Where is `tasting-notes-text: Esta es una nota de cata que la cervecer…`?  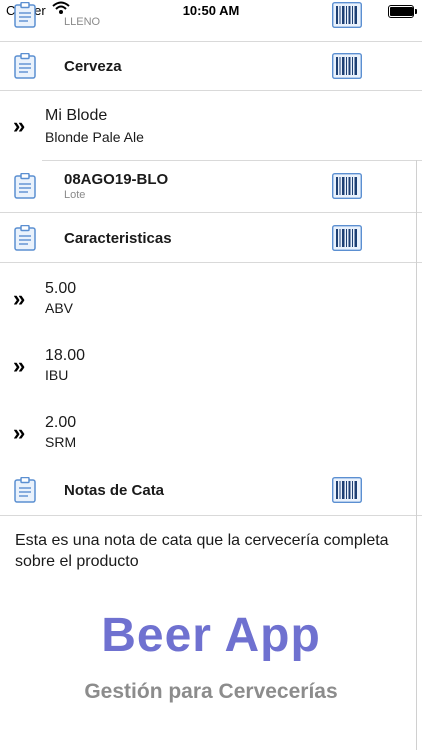 tasting-notes-text: Esta es una nota de cata que la cervecer… is located at coordinates (202, 551).